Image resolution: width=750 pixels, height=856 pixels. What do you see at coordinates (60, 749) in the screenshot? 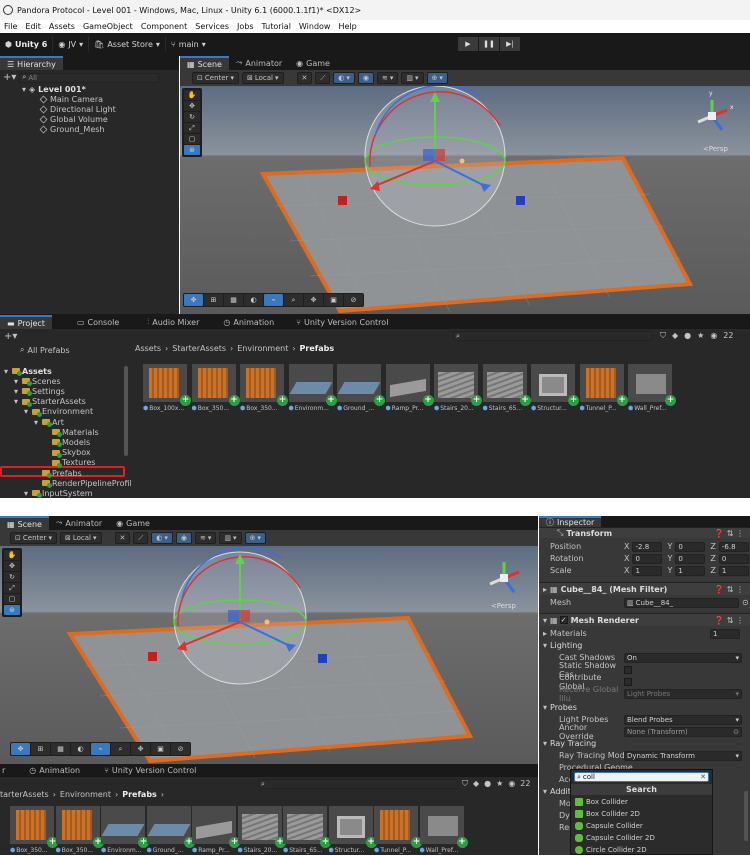
I see `overlay-pattern-button-2: ▦` at bounding box center [60, 749].